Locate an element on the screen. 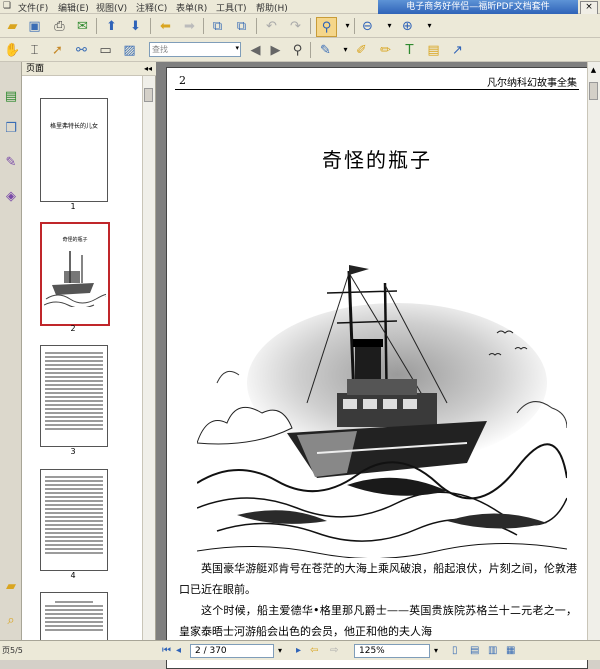  zoom-in-icon: ⊕ is located at coordinates (407, 26).